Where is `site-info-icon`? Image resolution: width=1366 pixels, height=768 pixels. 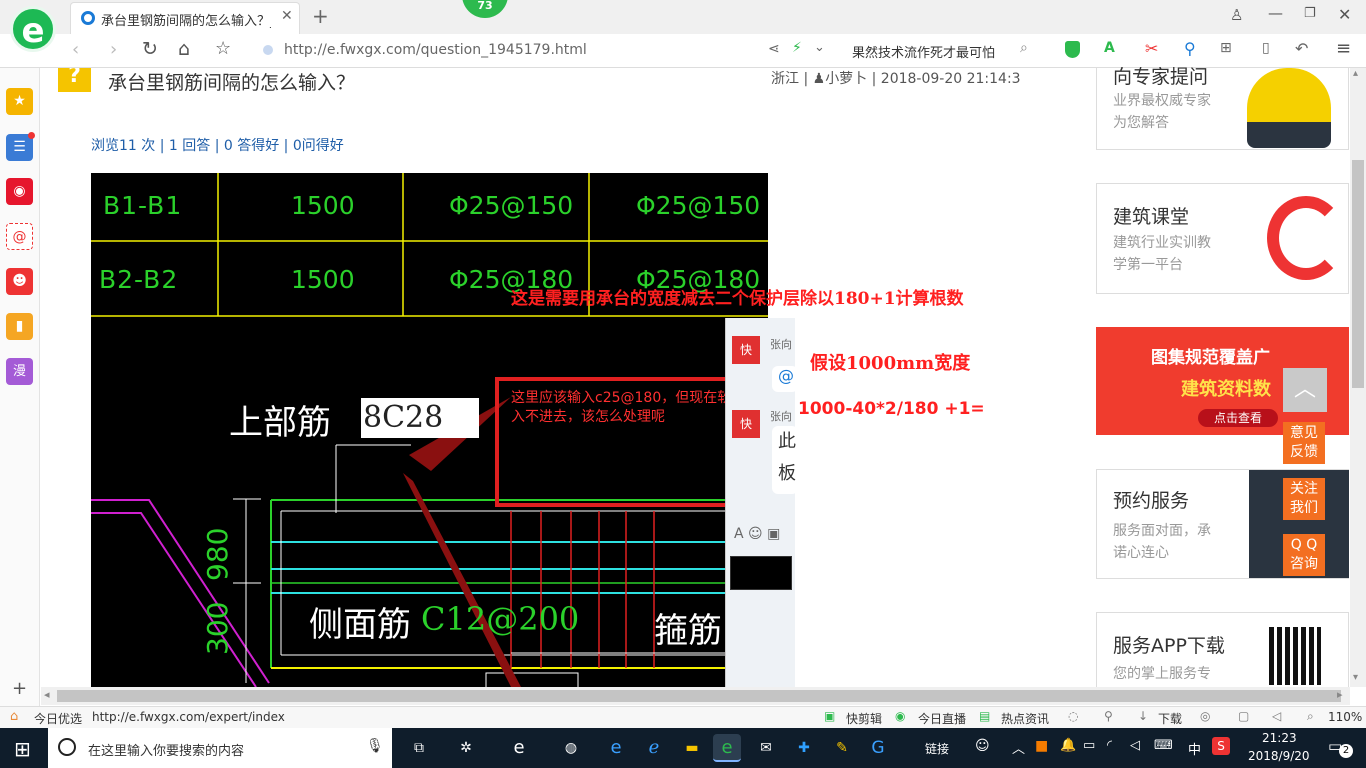 site-info-icon is located at coordinates (268, 50).